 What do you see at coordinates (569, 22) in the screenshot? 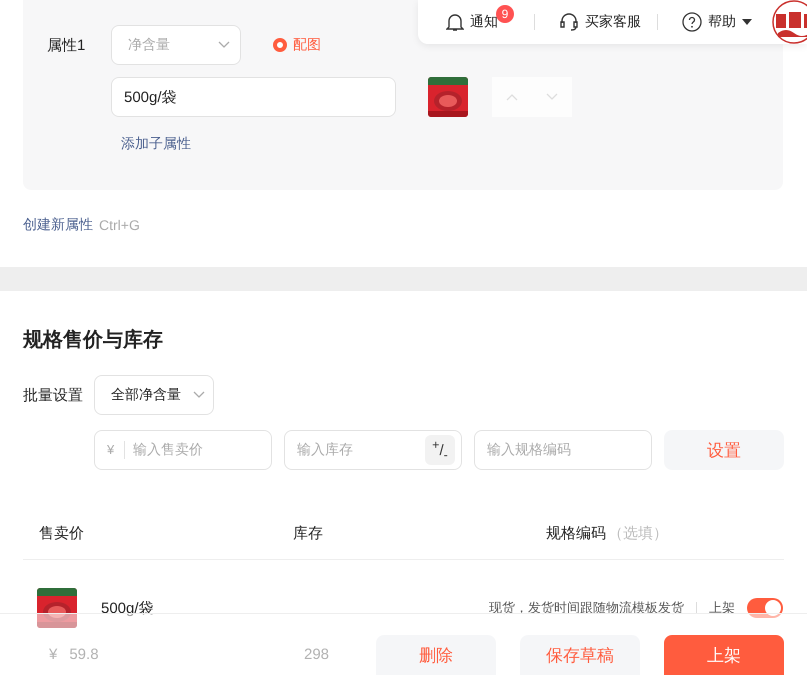
I see `headset-icon` at bounding box center [569, 22].